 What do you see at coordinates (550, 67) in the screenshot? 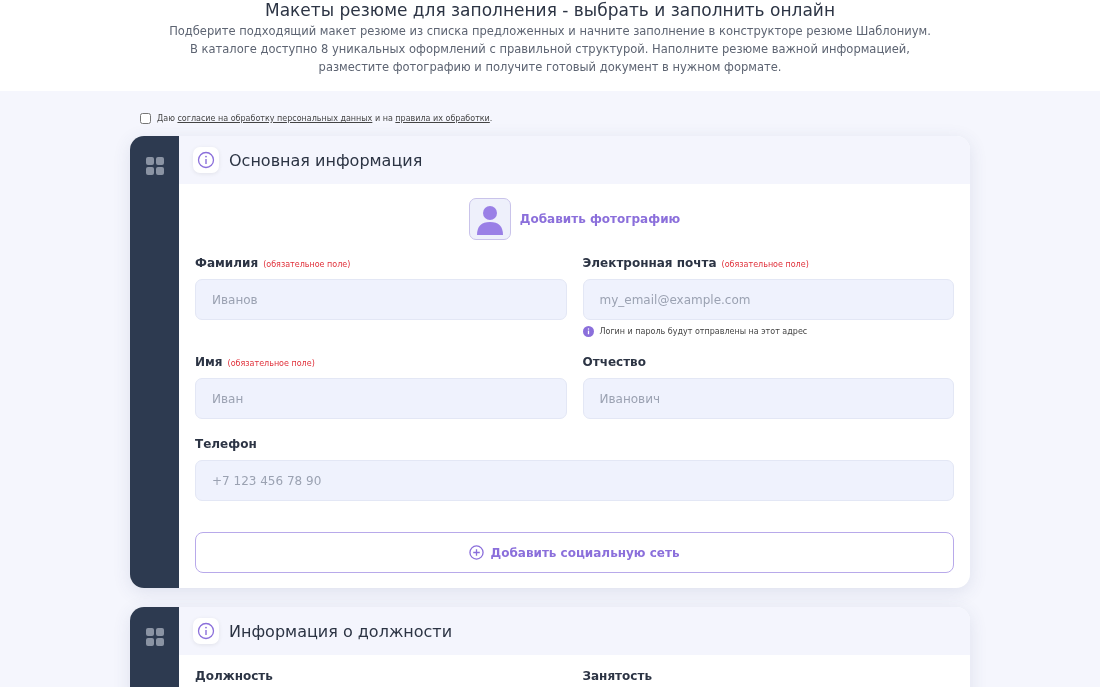
I see `intro-text: разместите фотографию и получите готовый документ в нужном формате.` at bounding box center [550, 67].